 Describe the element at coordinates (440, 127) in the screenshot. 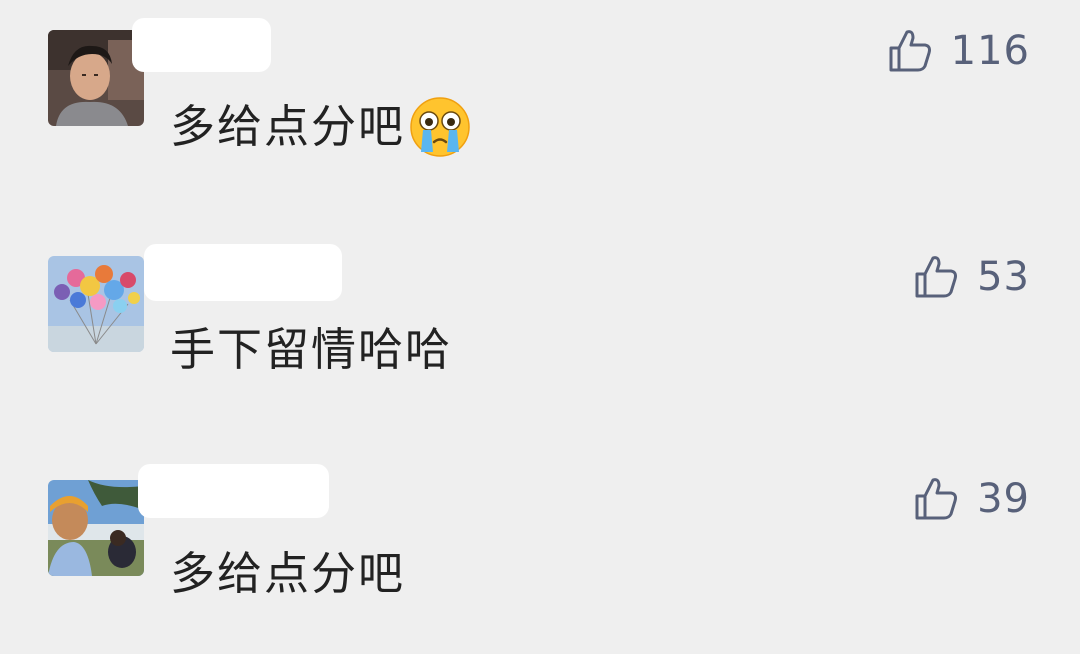

I see `crying-face-emoji` at that location.